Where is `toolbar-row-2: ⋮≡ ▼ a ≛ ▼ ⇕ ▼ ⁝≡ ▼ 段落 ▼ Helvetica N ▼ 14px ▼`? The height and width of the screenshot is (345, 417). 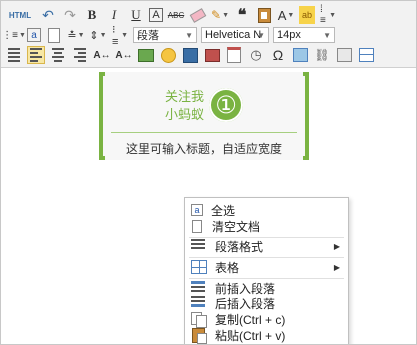 toolbar-row-2: ⋮≡ ▼ a ≛ ▼ ⇕ ▼ ⁝≡ ▼ 段落 ▼ Helvetica N ▼ 14px ▼ is located at coordinates (170, 36).